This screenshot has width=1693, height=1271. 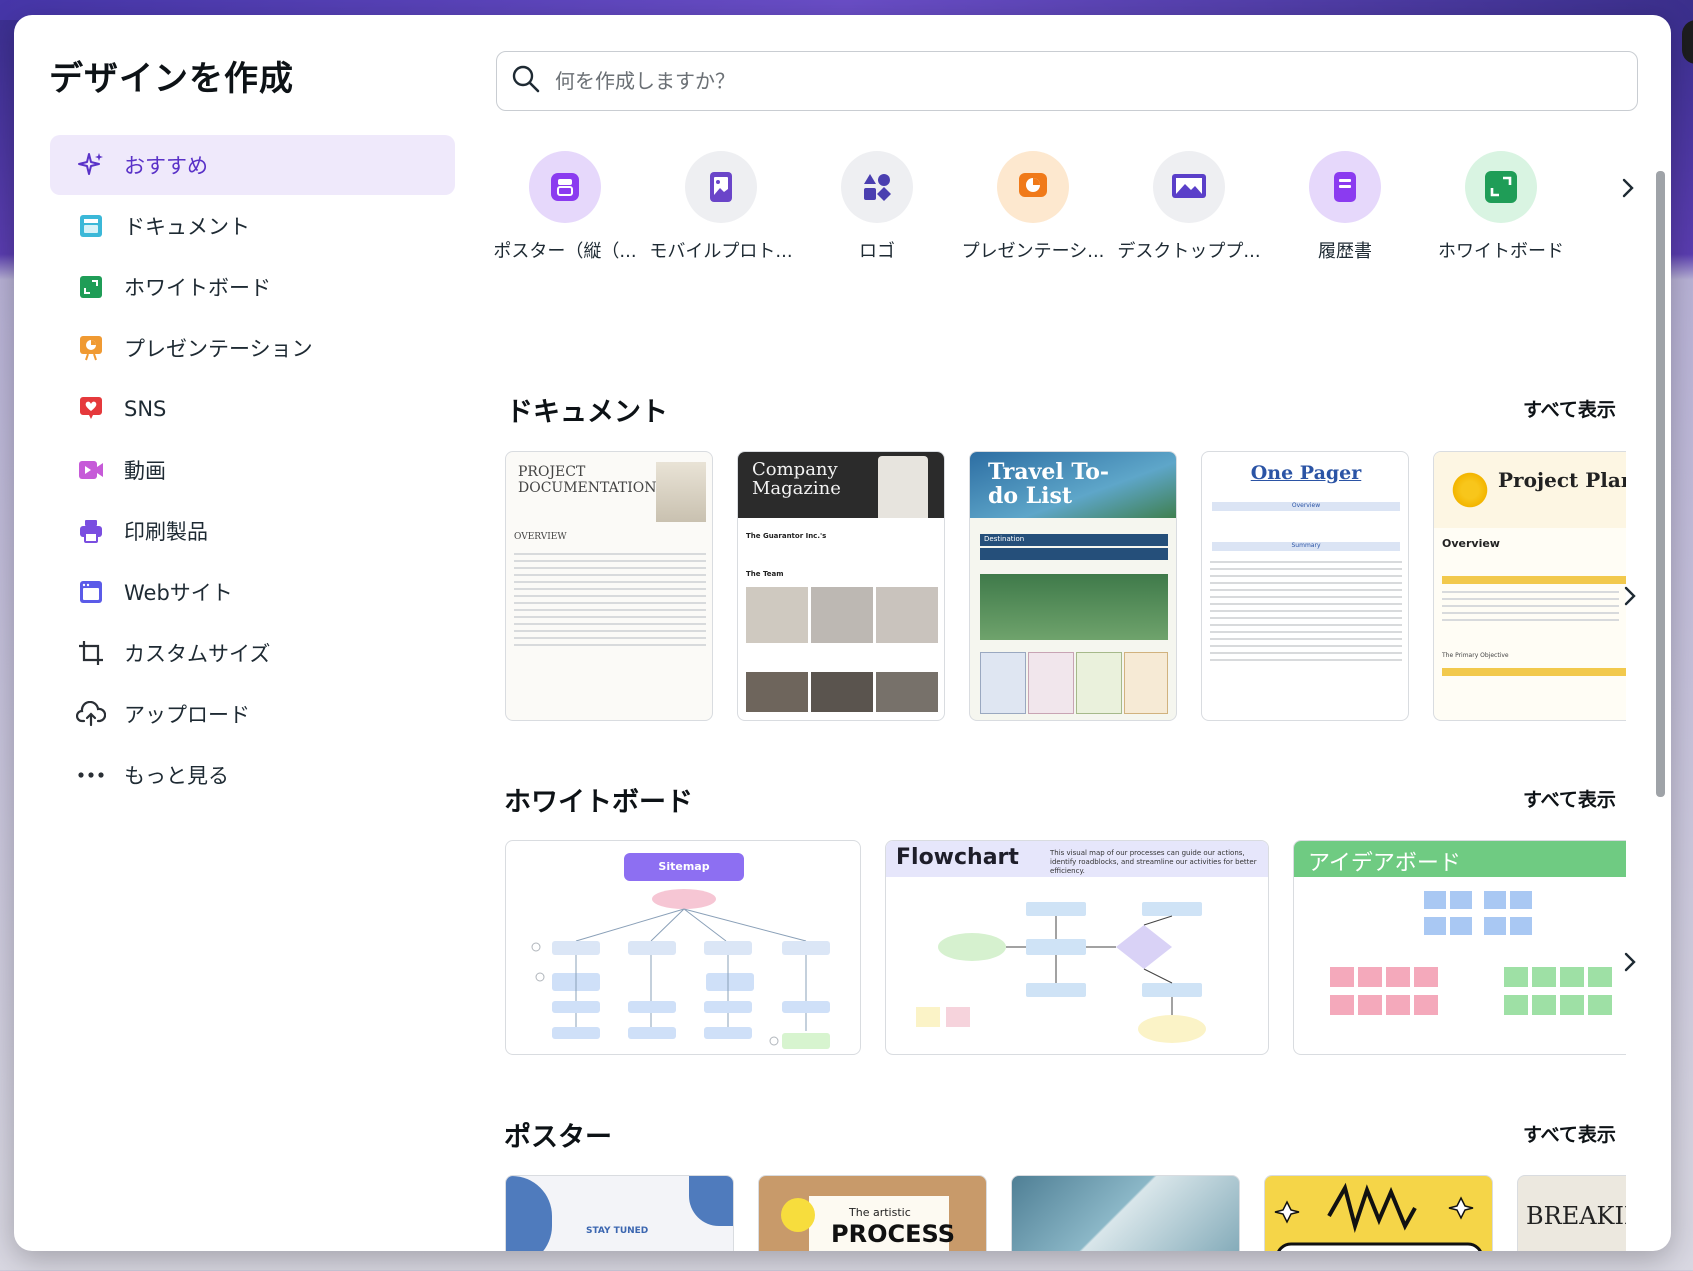 What do you see at coordinates (252, 591) in the screenshot?
I see `sidebar-item-website: Webサイト` at bounding box center [252, 591].